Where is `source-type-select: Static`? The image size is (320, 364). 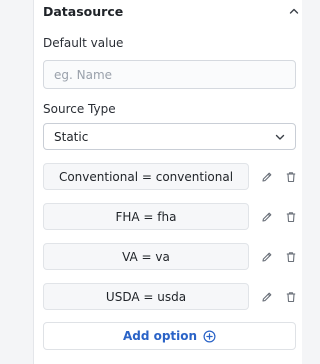 source-type-select: Static is located at coordinates (169, 136).